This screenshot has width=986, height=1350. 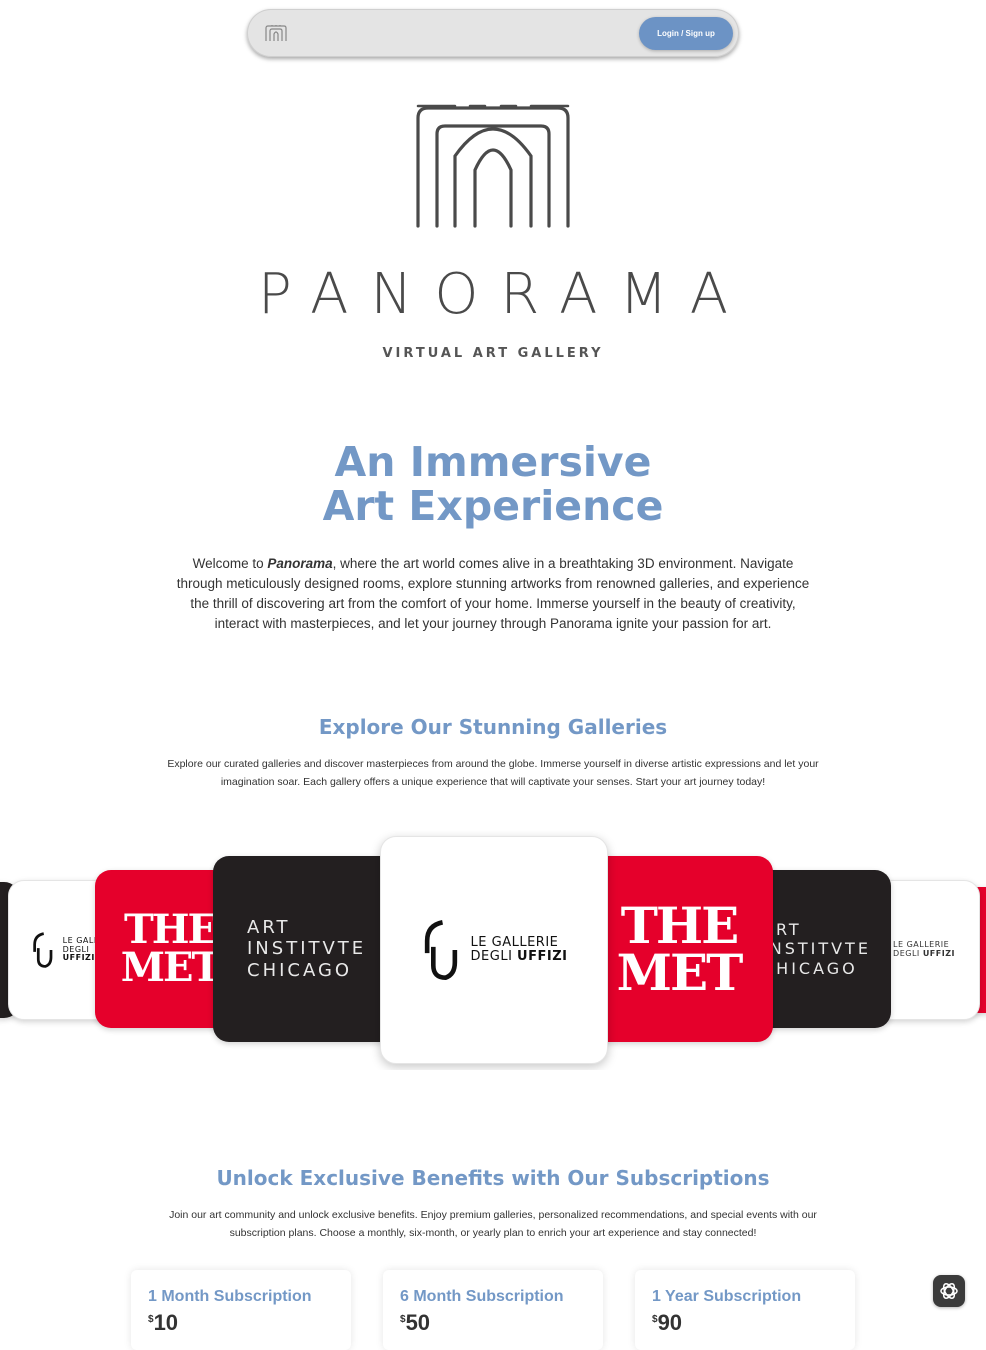 What do you see at coordinates (76, 949) in the screenshot?
I see `uffizi-line2a: DEGLI` at bounding box center [76, 949].